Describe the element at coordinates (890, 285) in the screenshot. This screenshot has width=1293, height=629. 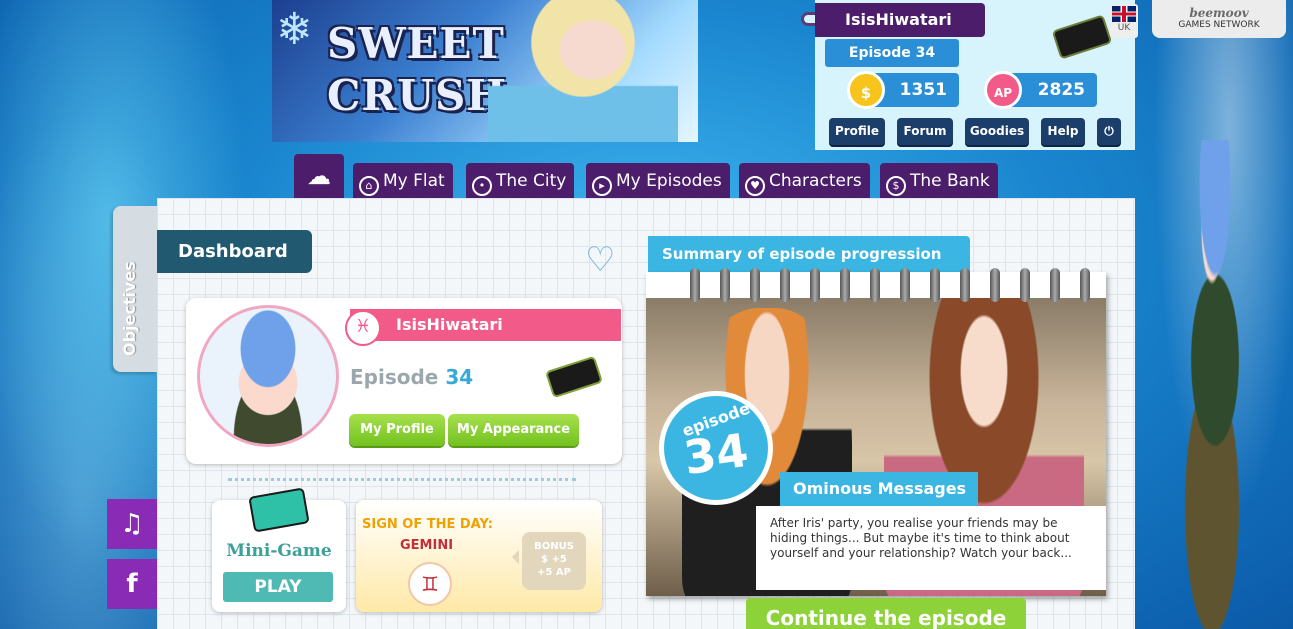
I see `notebook-rings` at that location.